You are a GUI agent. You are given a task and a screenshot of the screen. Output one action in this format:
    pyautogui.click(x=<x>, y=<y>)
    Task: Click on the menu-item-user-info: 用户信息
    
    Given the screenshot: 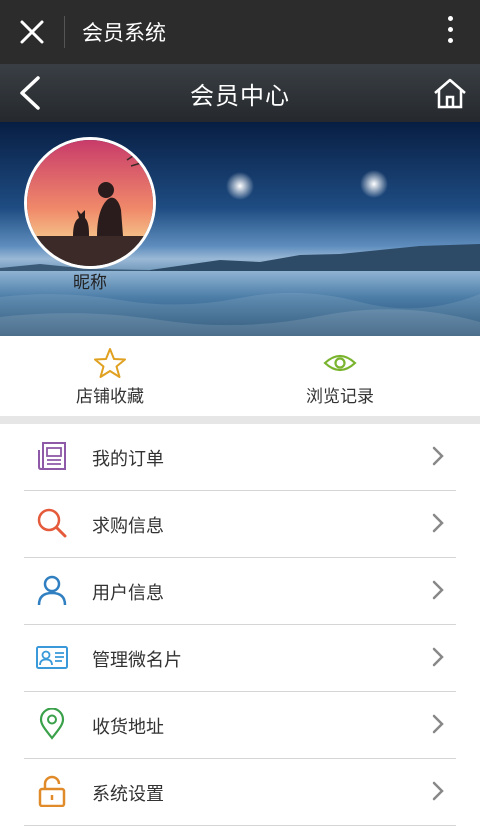 What is the action you would take?
    pyautogui.click(x=240, y=591)
    